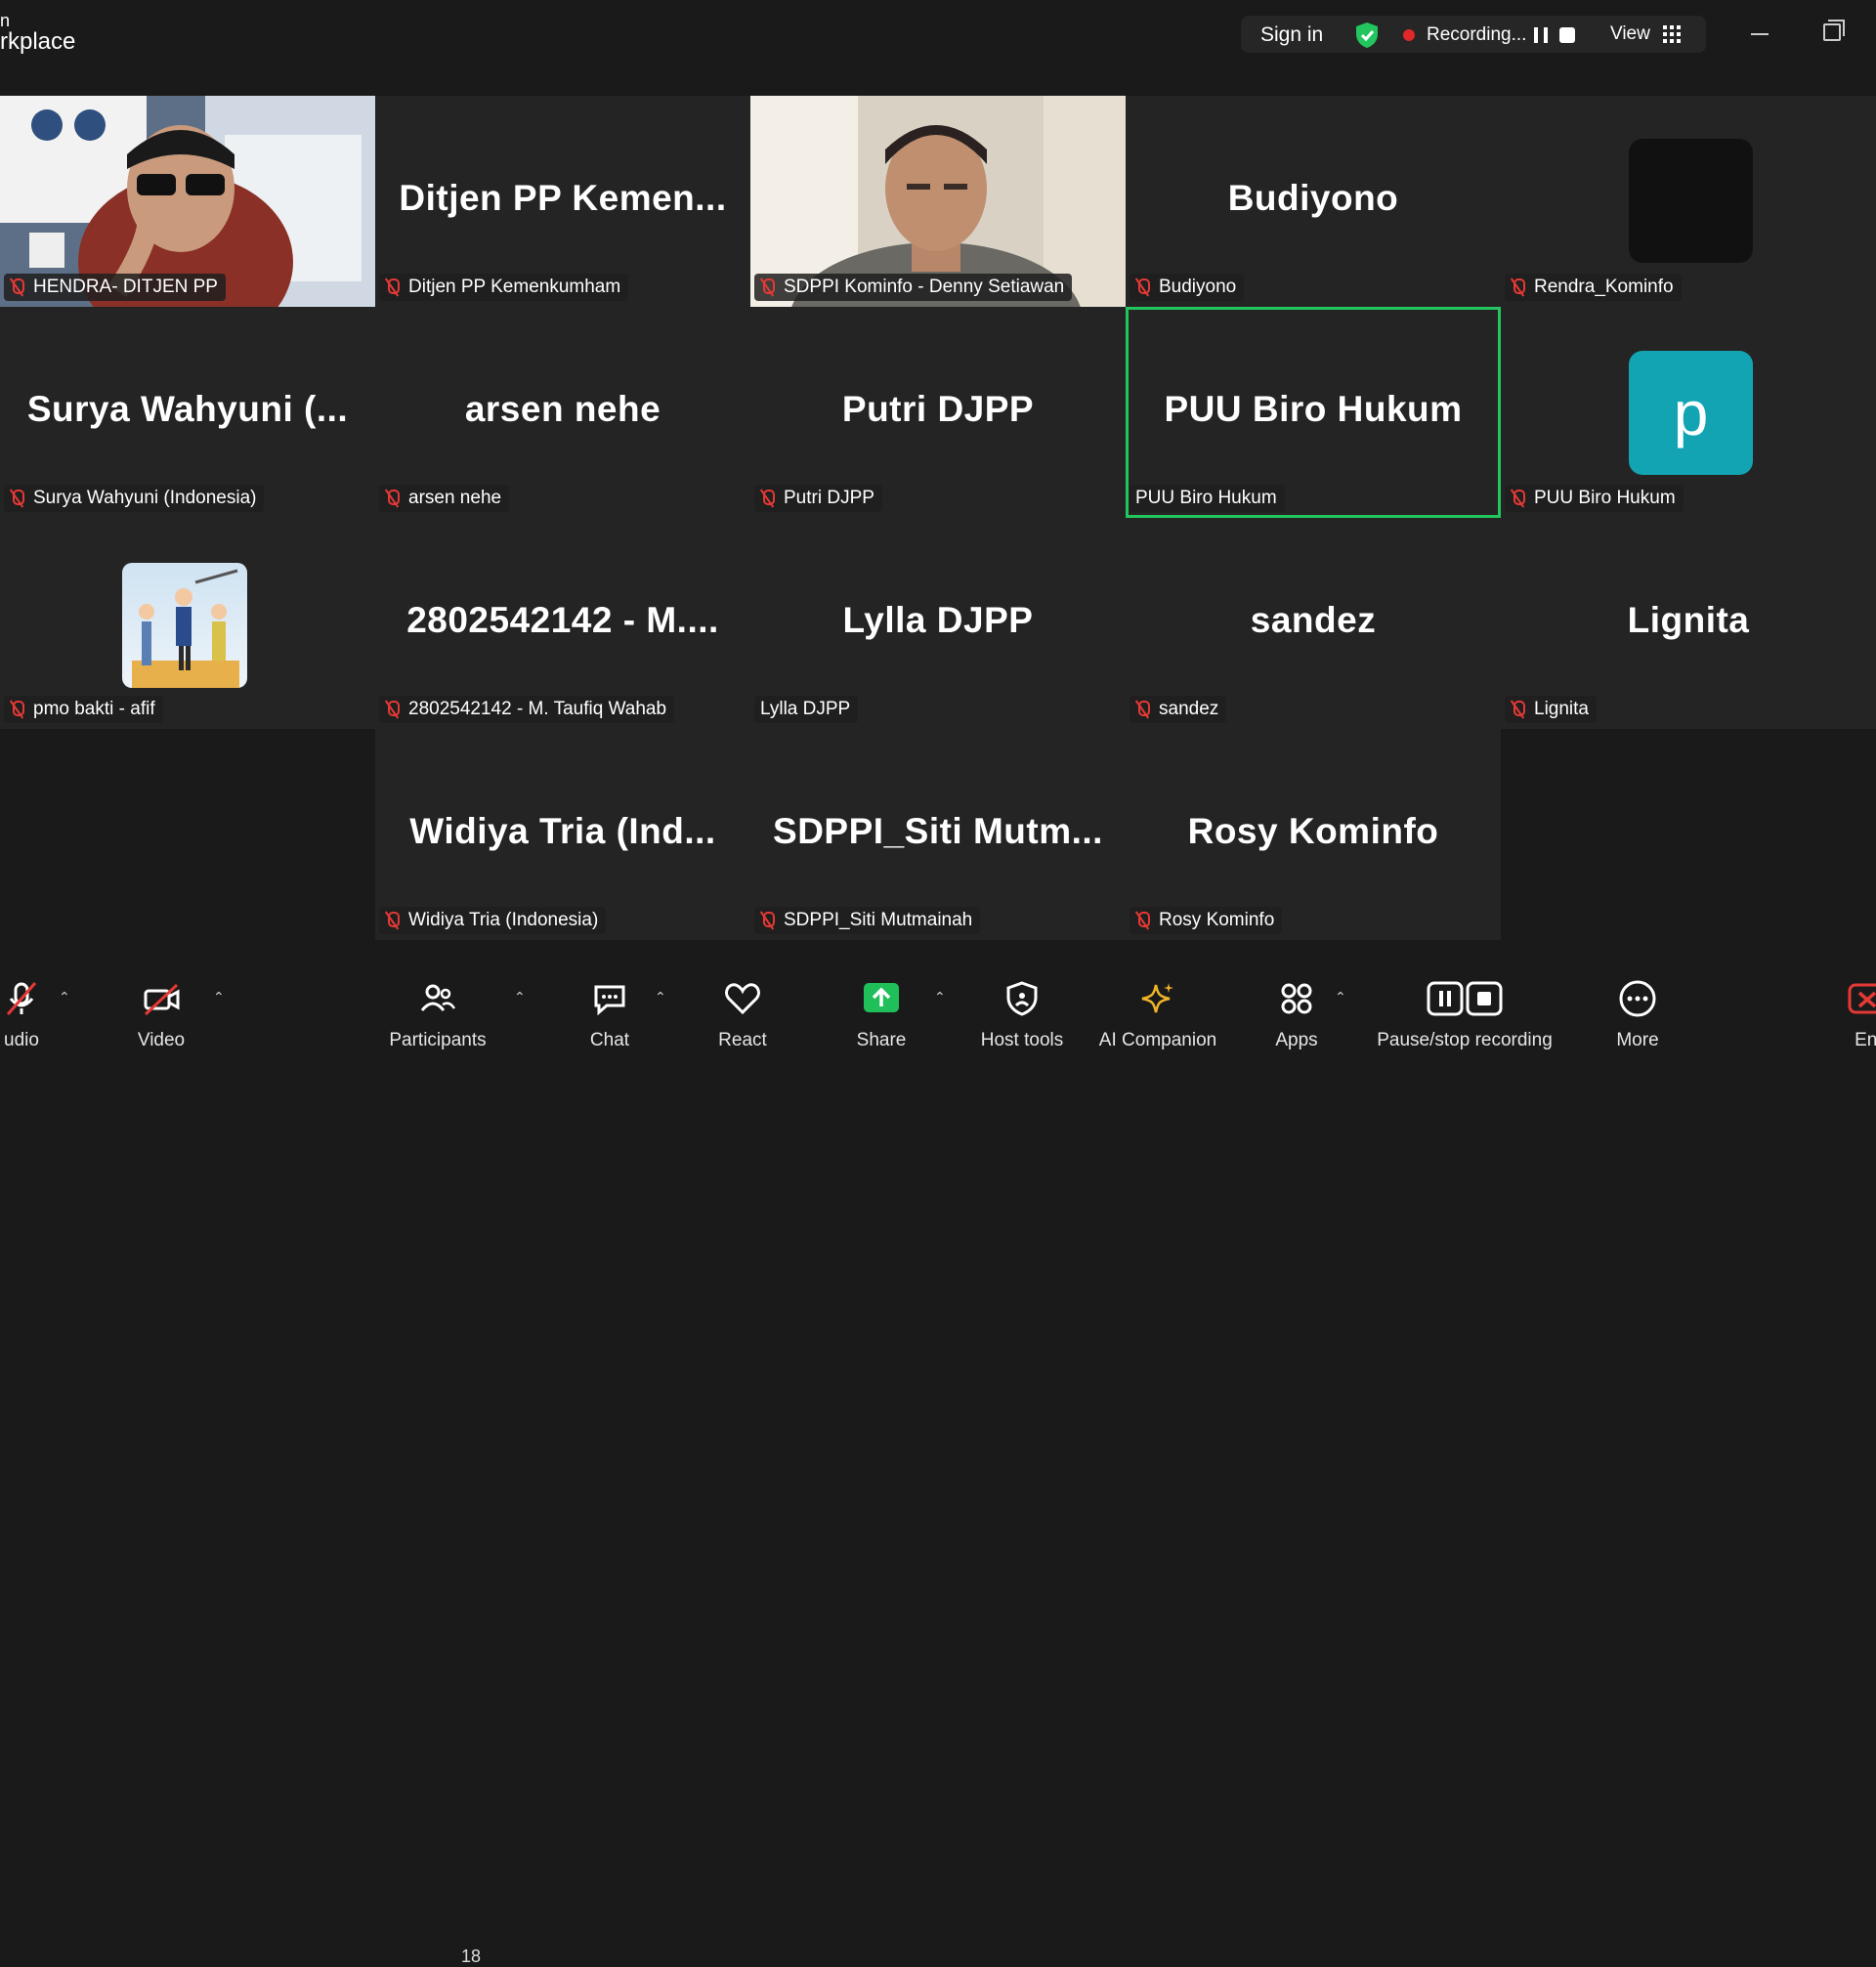 This screenshot has width=1876, height=1967. I want to click on chat-button: Chat, so click(609, 1009).